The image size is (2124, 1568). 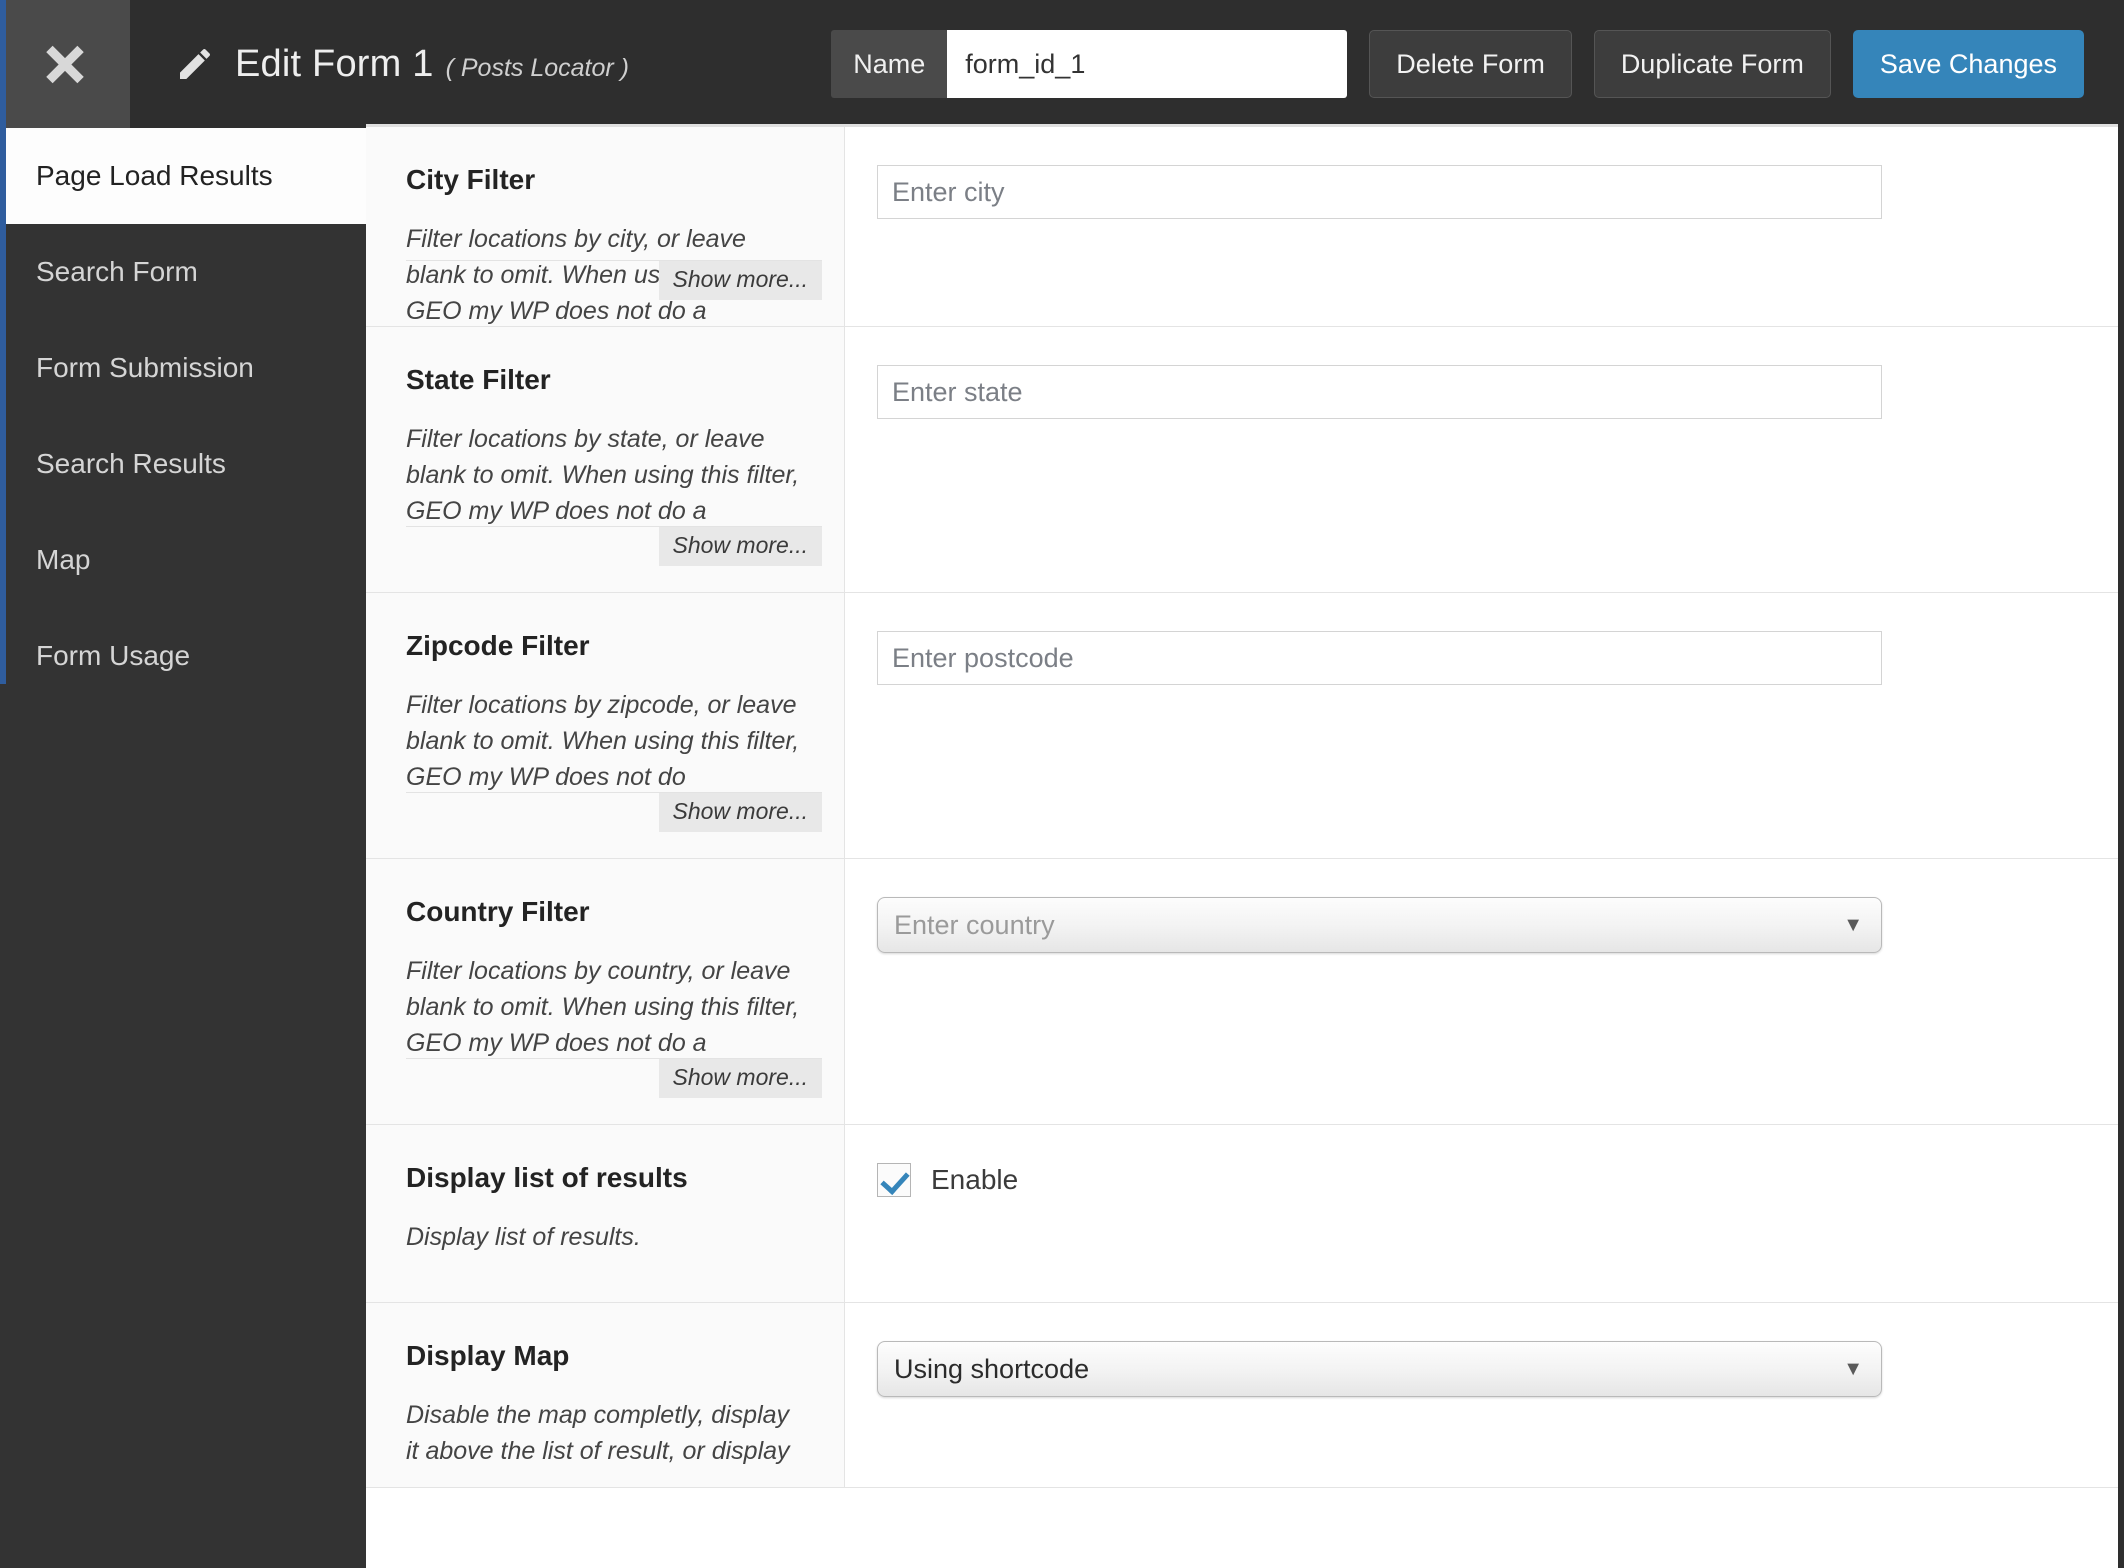 What do you see at coordinates (1712, 64) in the screenshot?
I see `duplicate-form-button: Duplicate Form` at bounding box center [1712, 64].